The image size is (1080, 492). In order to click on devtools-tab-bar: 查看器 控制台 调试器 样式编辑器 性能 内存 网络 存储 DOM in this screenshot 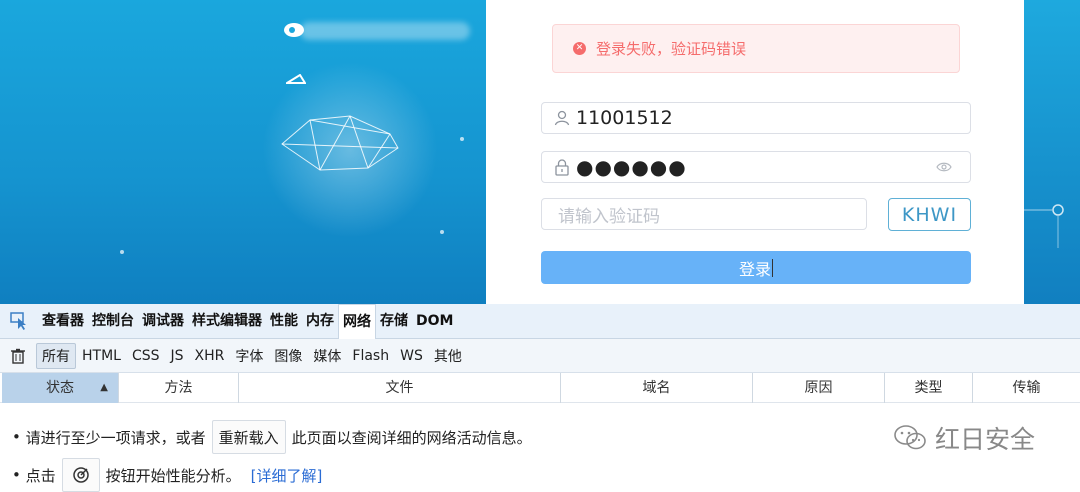, I will do `click(540, 321)`.